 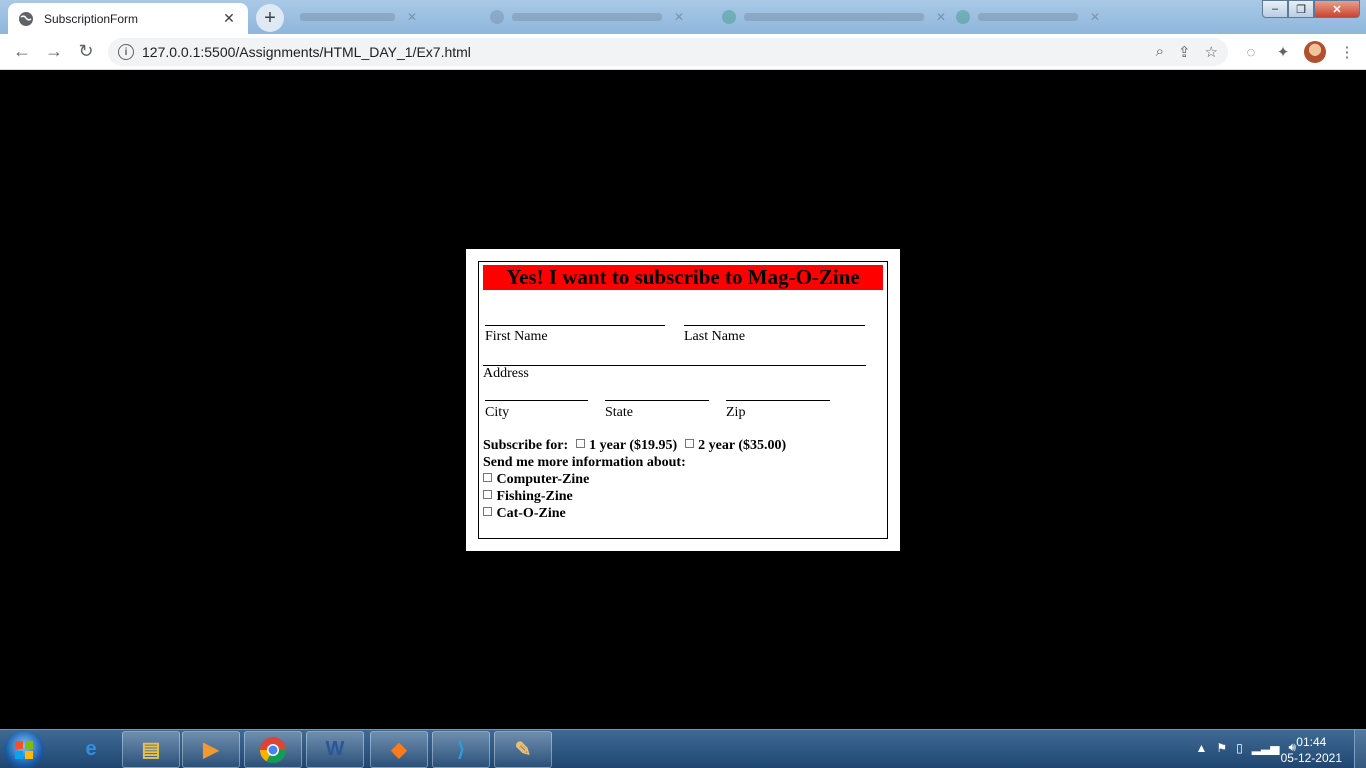 What do you see at coordinates (584, 462) in the screenshot?
I see `more-info-label: Send me more information about:` at bounding box center [584, 462].